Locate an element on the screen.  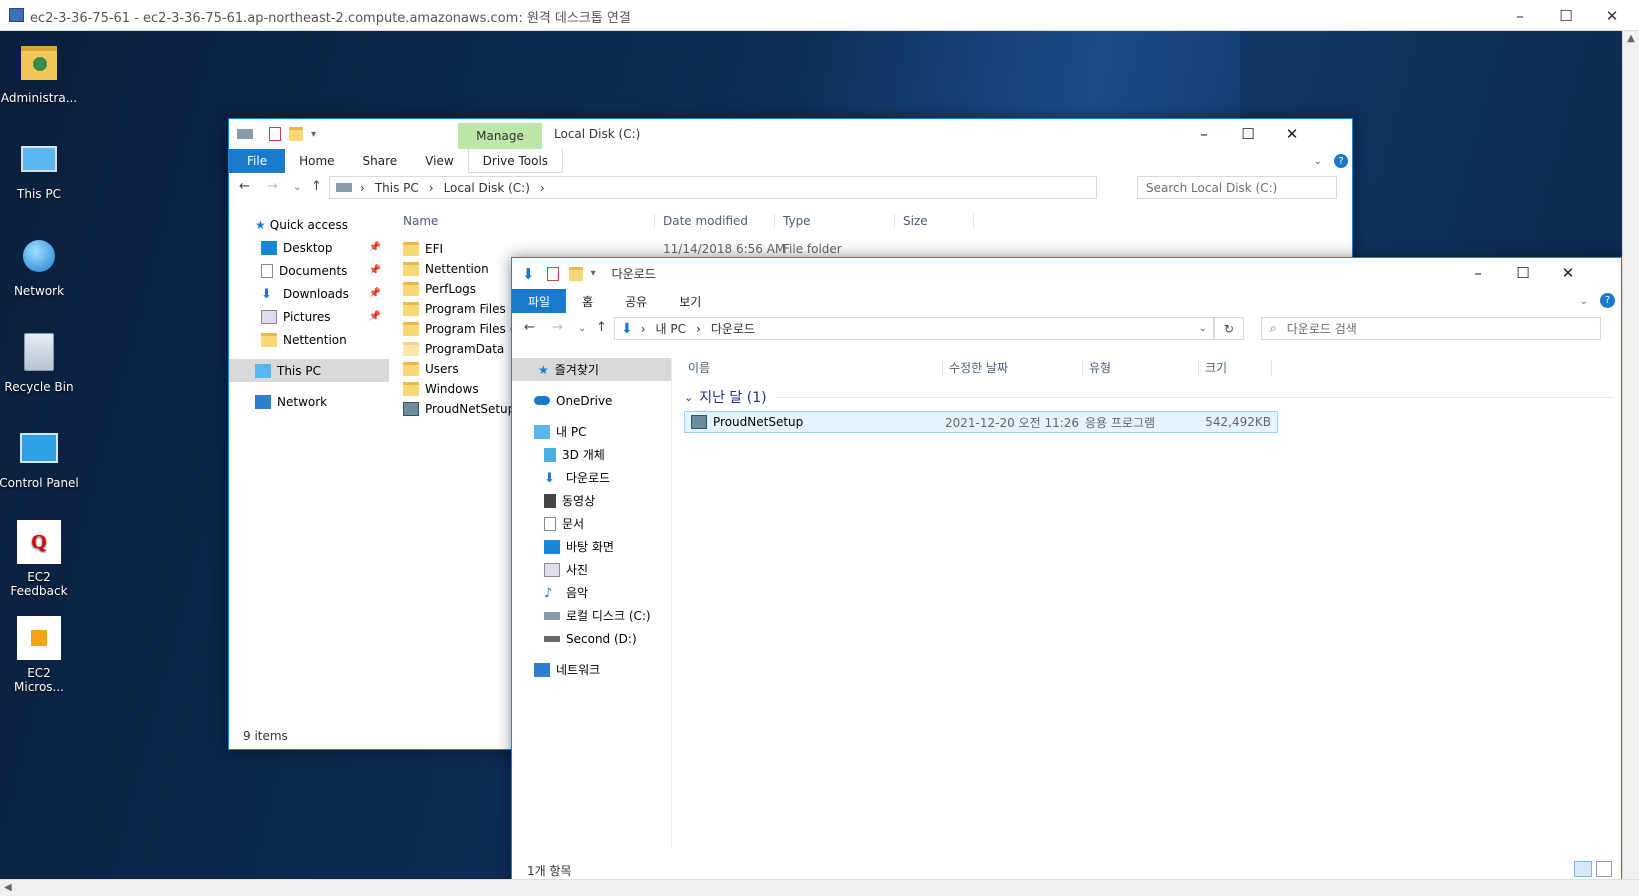
tab-drive-tools: Drive Tools is located at coordinates (515, 161).